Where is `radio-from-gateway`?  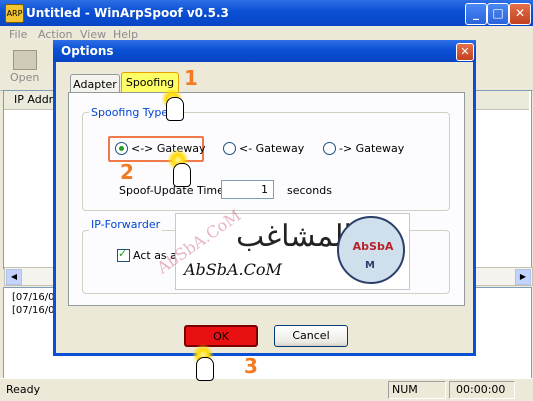 radio-from-gateway is located at coordinates (229, 148).